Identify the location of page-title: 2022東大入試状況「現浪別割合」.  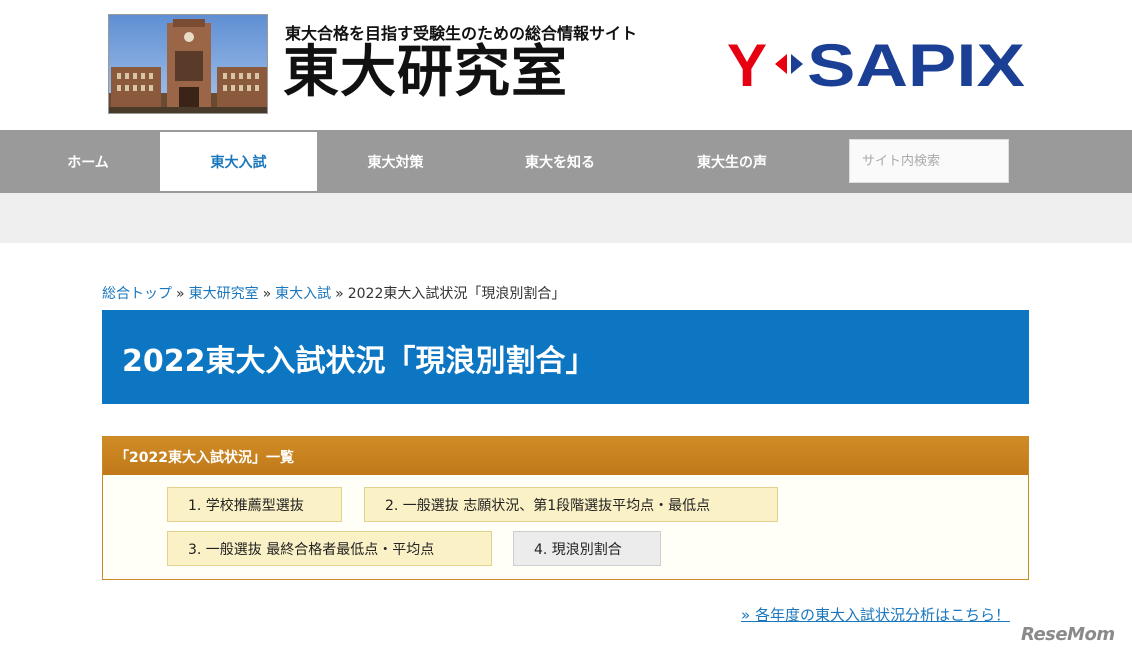
(359, 361).